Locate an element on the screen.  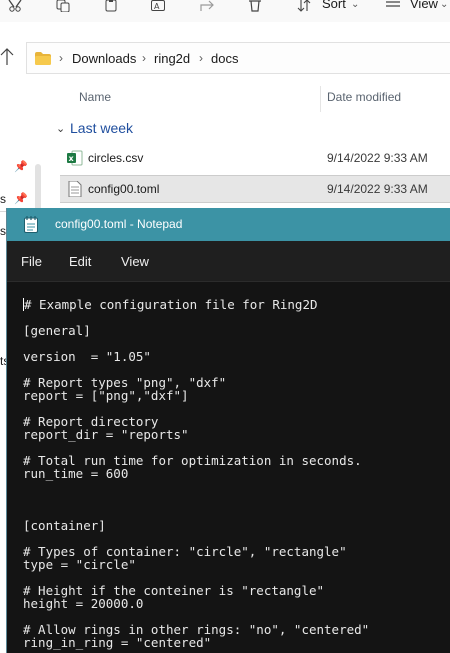
share-icon is located at coordinates (207, 6).